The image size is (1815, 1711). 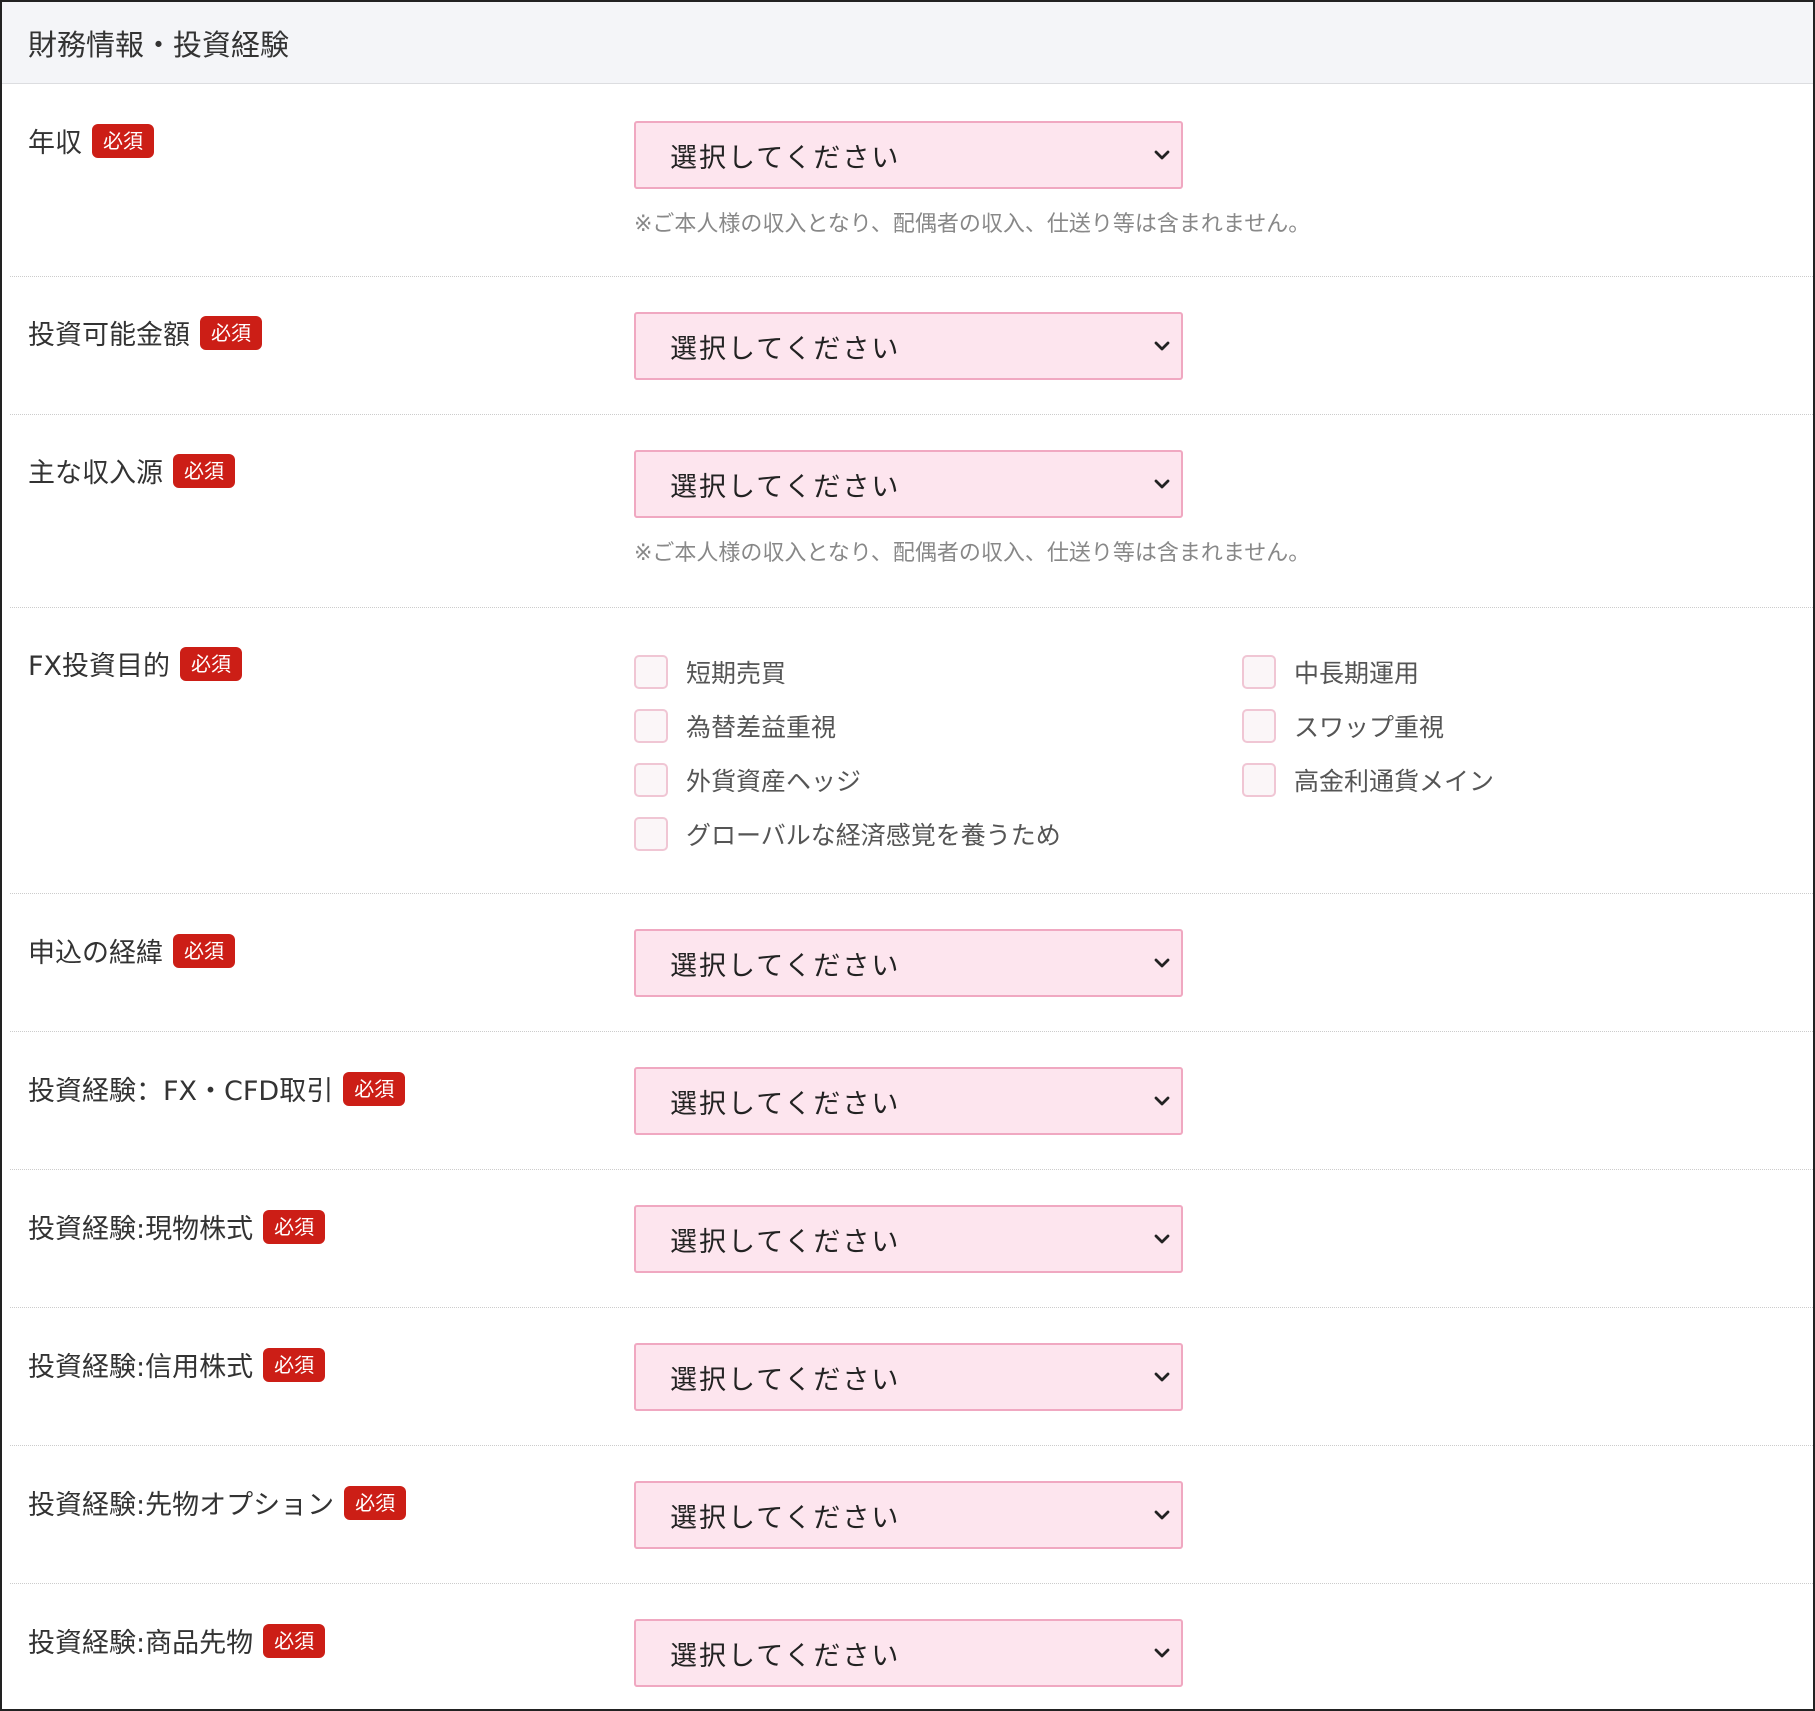 I want to click on label-text: 投資可能金額, so click(x=109, y=335).